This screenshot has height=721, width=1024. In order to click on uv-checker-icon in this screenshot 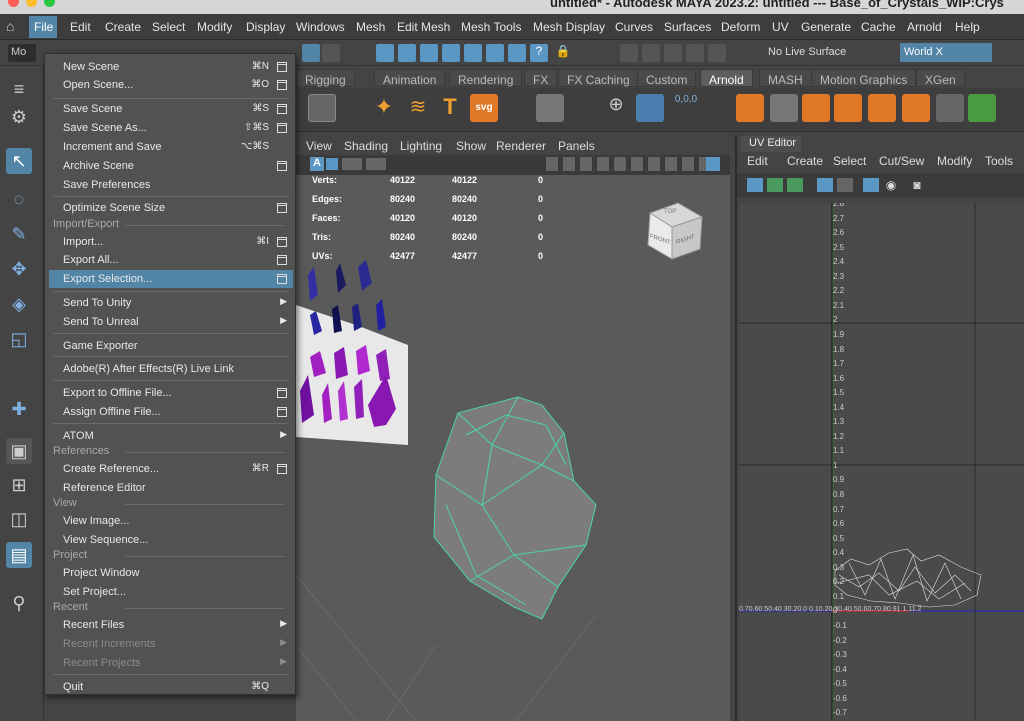, I will do `click(845, 185)`.